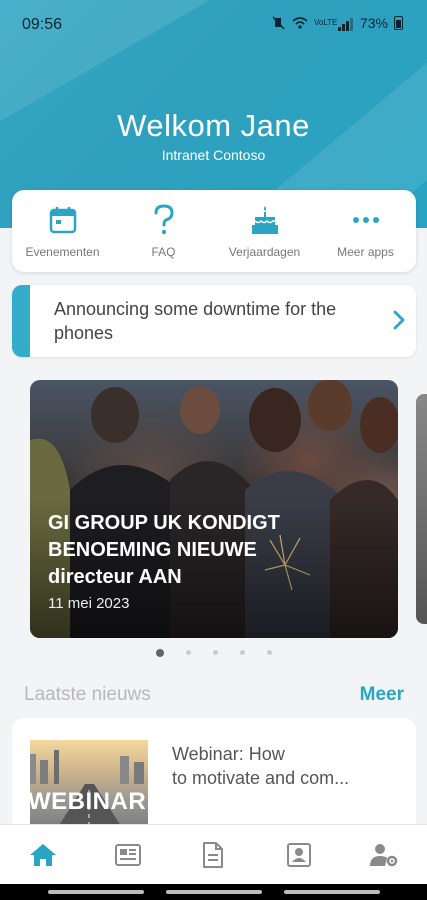 This screenshot has width=427, height=900. I want to click on status-icons: VoLTE 73%, so click(337, 23).